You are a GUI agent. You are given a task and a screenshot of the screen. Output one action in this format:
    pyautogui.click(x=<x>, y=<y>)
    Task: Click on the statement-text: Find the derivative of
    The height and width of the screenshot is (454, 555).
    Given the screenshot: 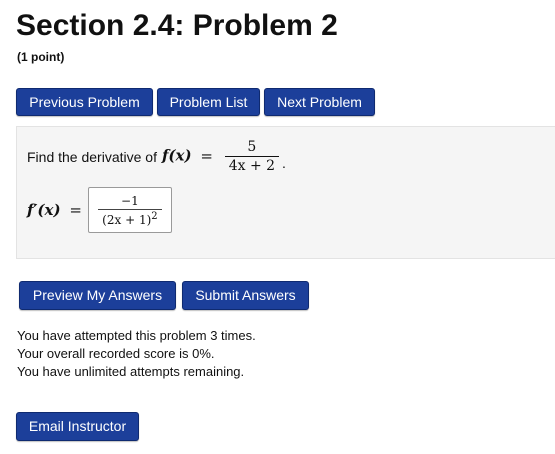 What is the action you would take?
    pyautogui.click(x=92, y=156)
    